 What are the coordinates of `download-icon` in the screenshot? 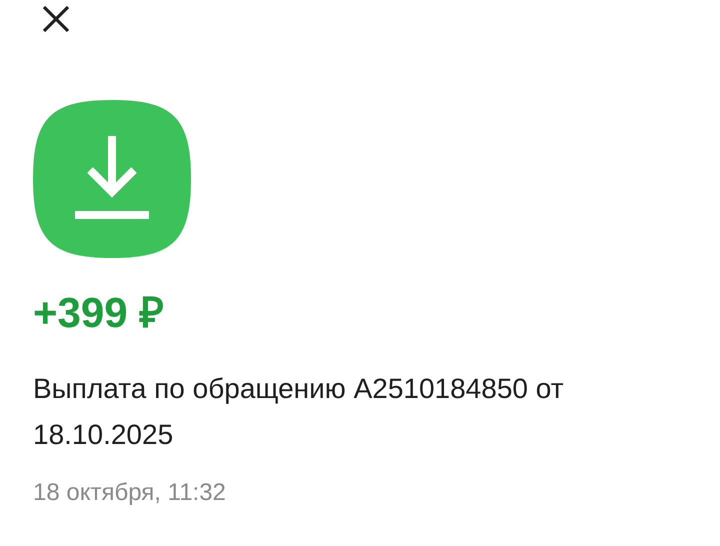 It's located at (112, 179).